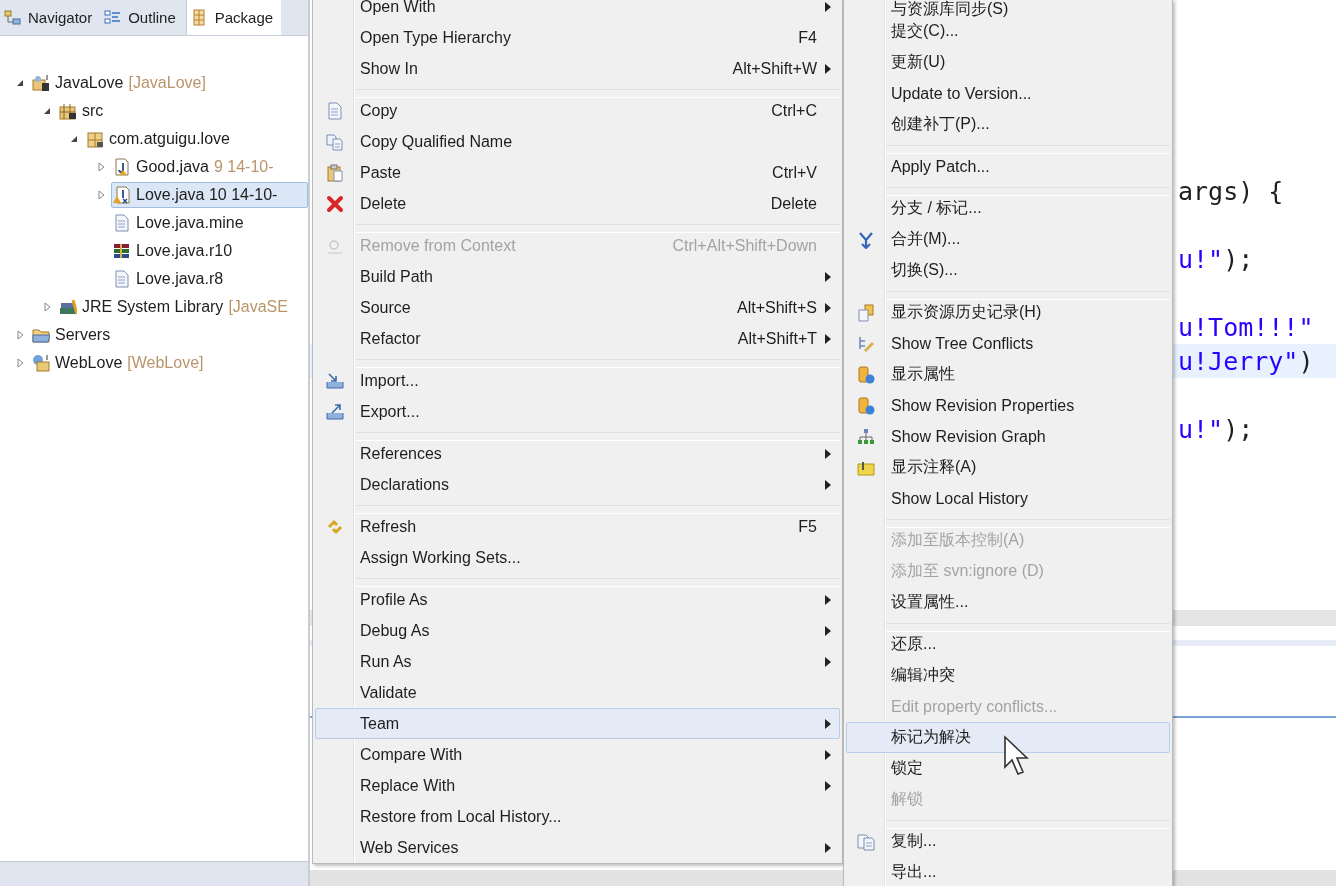 The image size is (1336, 886). I want to click on menu-item: Copy Ctrl+C, so click(577, 110).